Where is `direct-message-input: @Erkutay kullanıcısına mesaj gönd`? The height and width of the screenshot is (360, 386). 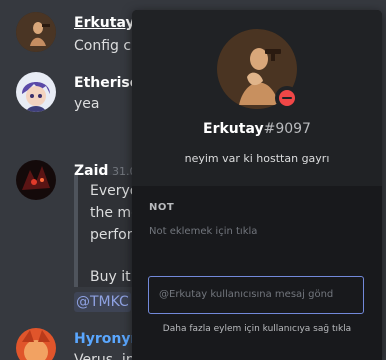
direct-message-input: @Erkutay kullanıcısına mesaj gönd is located at coordinates (256, 295).